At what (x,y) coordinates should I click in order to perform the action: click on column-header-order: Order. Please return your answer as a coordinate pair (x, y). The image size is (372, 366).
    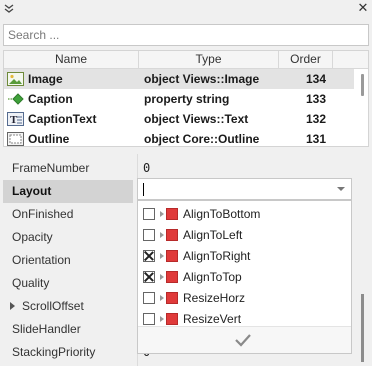
    Looking at the image, I should click on (306, 59).